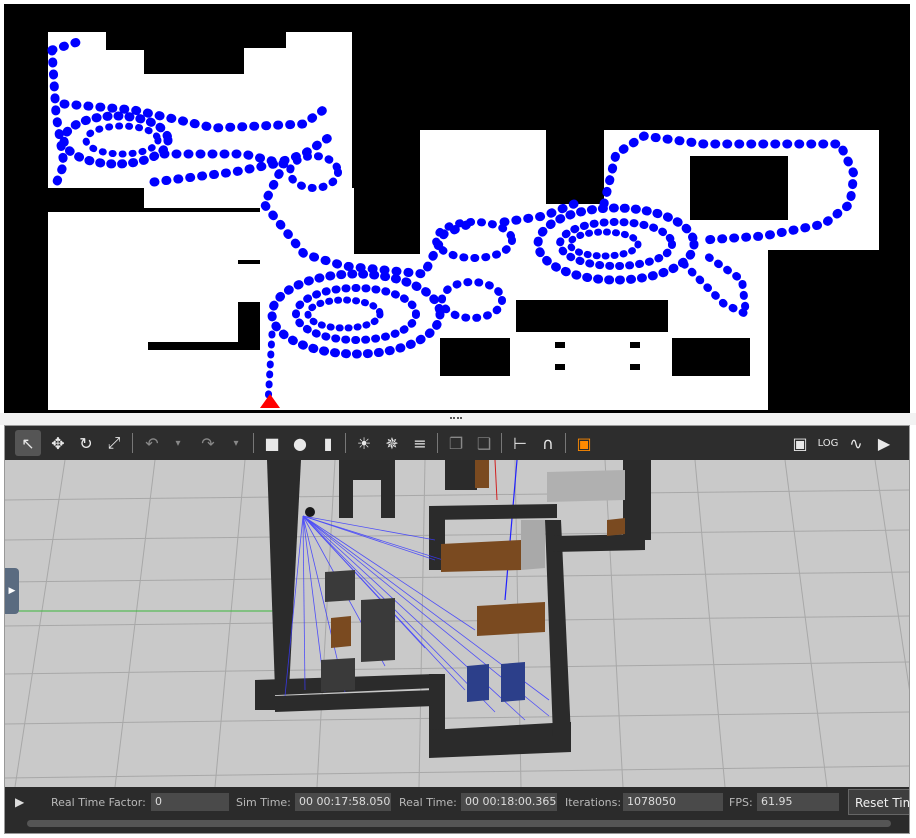 The image size is (916, 838). Describe the element at coordinates (12, 591) in the screenshot. I see `side-panel-toggle-icon: ▶` at that location.